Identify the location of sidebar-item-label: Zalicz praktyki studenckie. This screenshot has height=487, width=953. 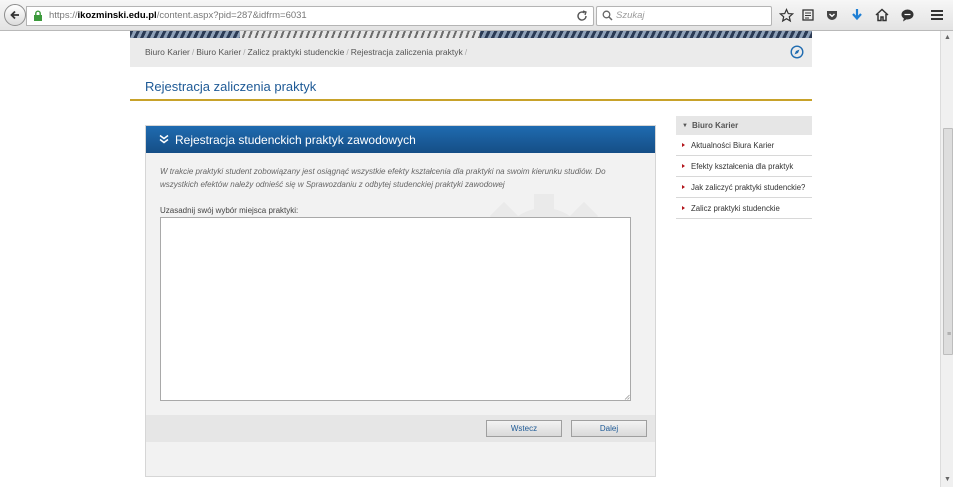
(735, 208).